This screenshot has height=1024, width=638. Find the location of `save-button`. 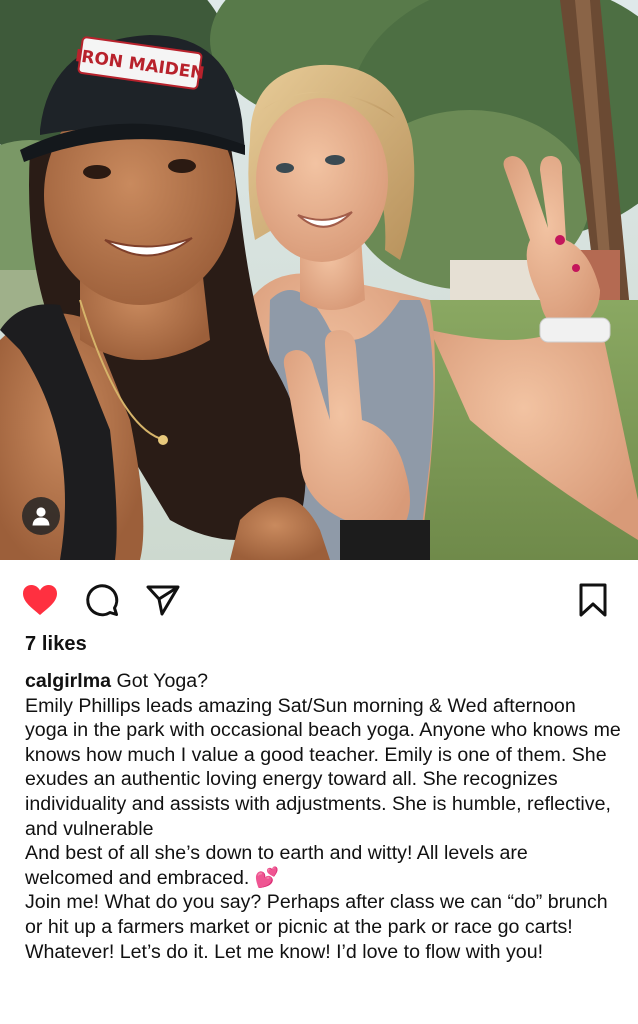

save-button is located at coordinates (593, 600).